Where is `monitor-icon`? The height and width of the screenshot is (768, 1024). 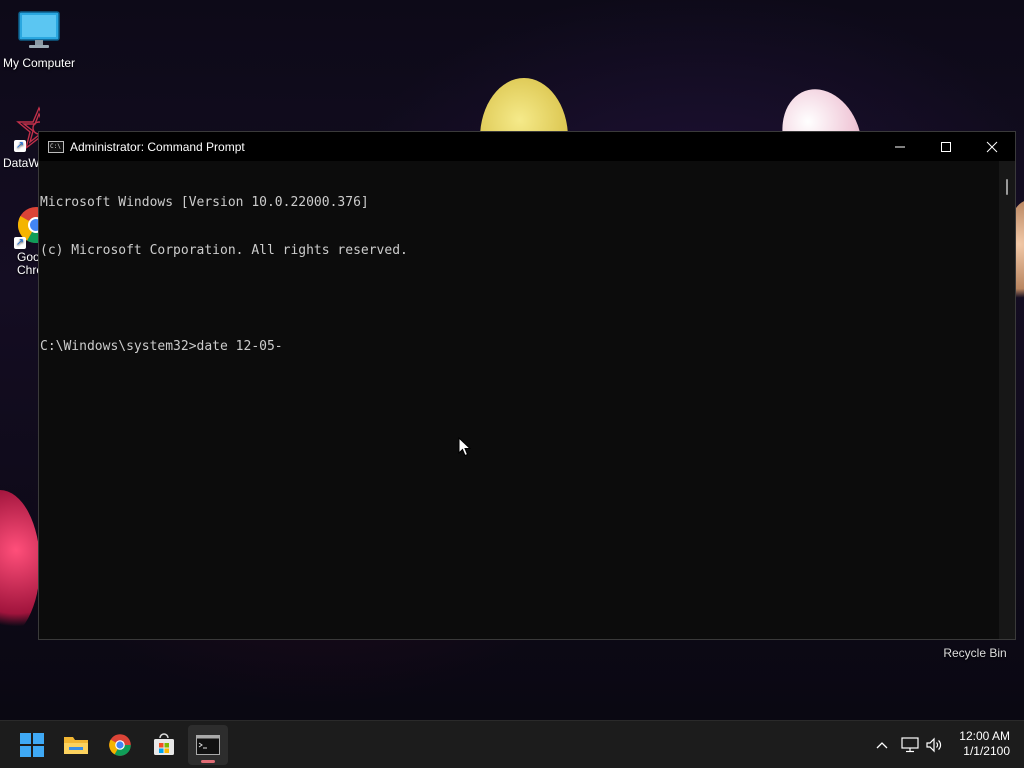
monitor-icon is located at coordinates (39, 31).